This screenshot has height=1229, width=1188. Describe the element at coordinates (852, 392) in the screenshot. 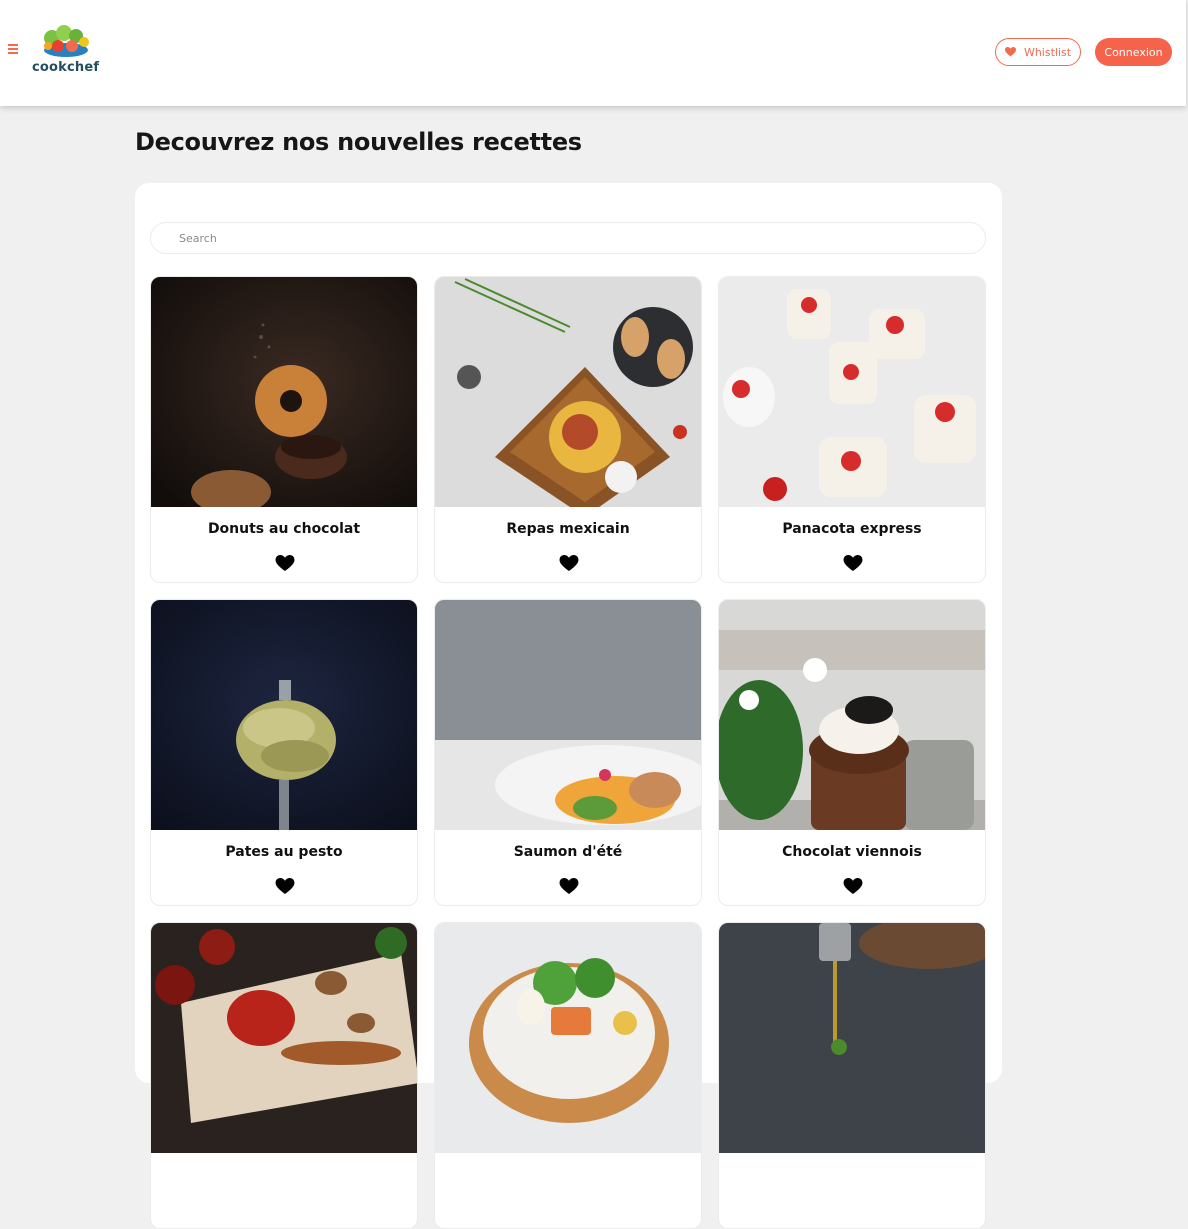

I see `panna-cotta-photo` at that location.